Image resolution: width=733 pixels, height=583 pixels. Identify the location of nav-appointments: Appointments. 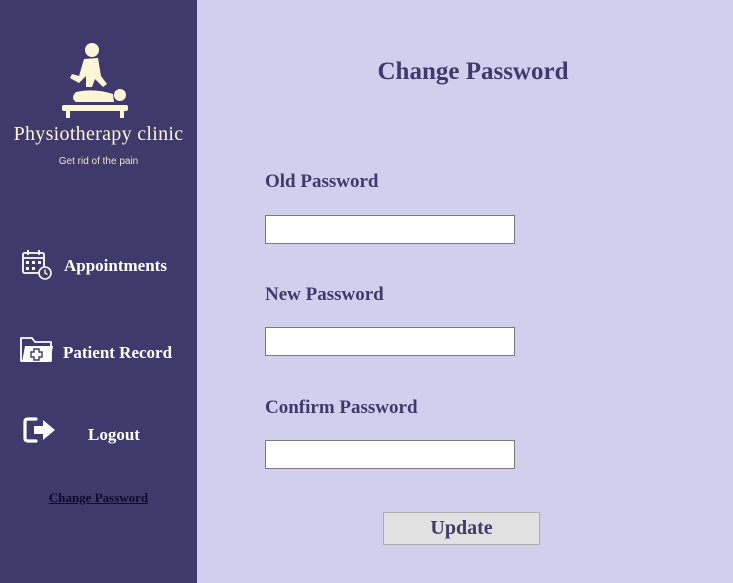
(98, 265).